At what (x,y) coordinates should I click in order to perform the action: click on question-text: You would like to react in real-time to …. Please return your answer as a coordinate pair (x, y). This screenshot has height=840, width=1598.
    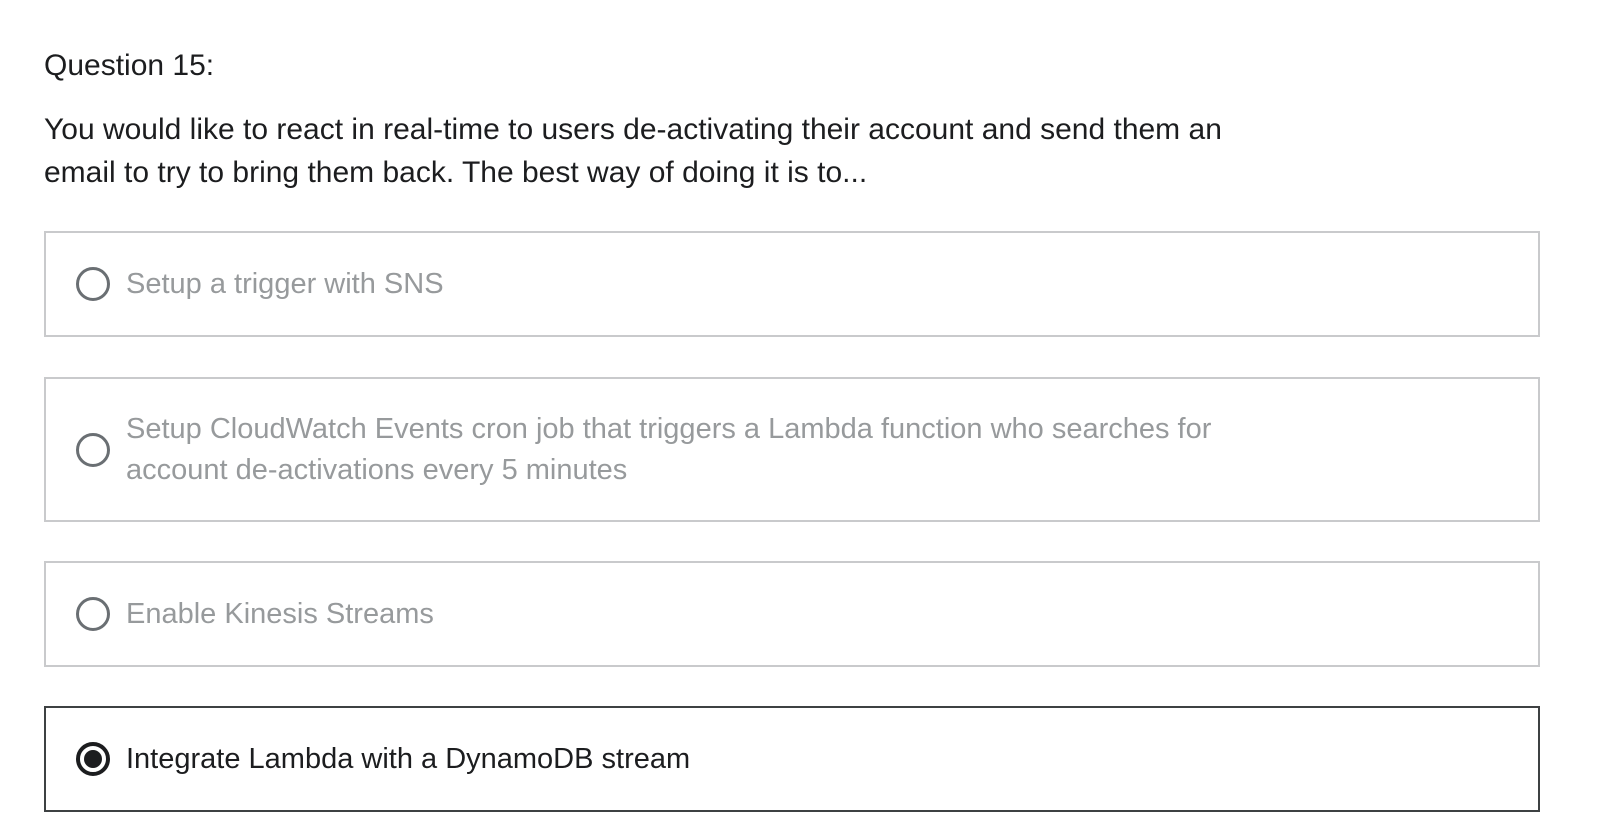
    Looking at the image, I should click on (633, 151).